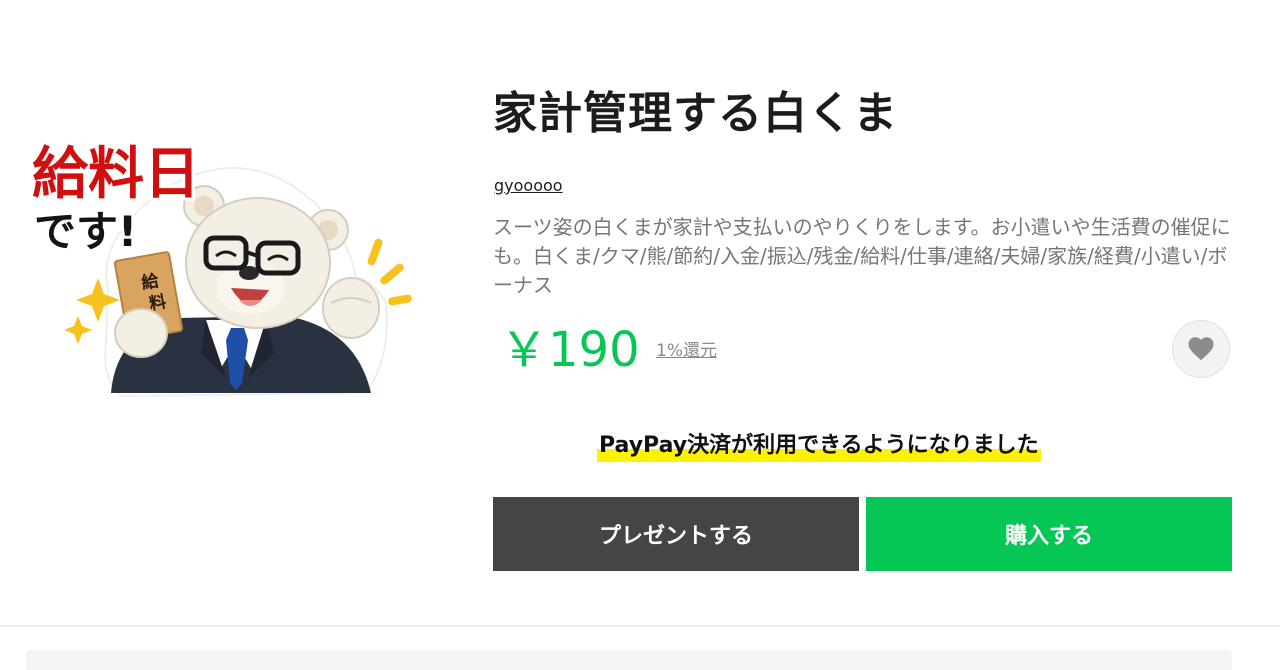 The image size is (1280, 670). What do you see at coordinates (570, 350) in the screenshot?
I see `product-price: ￥190` at bounding box center [570, 350].